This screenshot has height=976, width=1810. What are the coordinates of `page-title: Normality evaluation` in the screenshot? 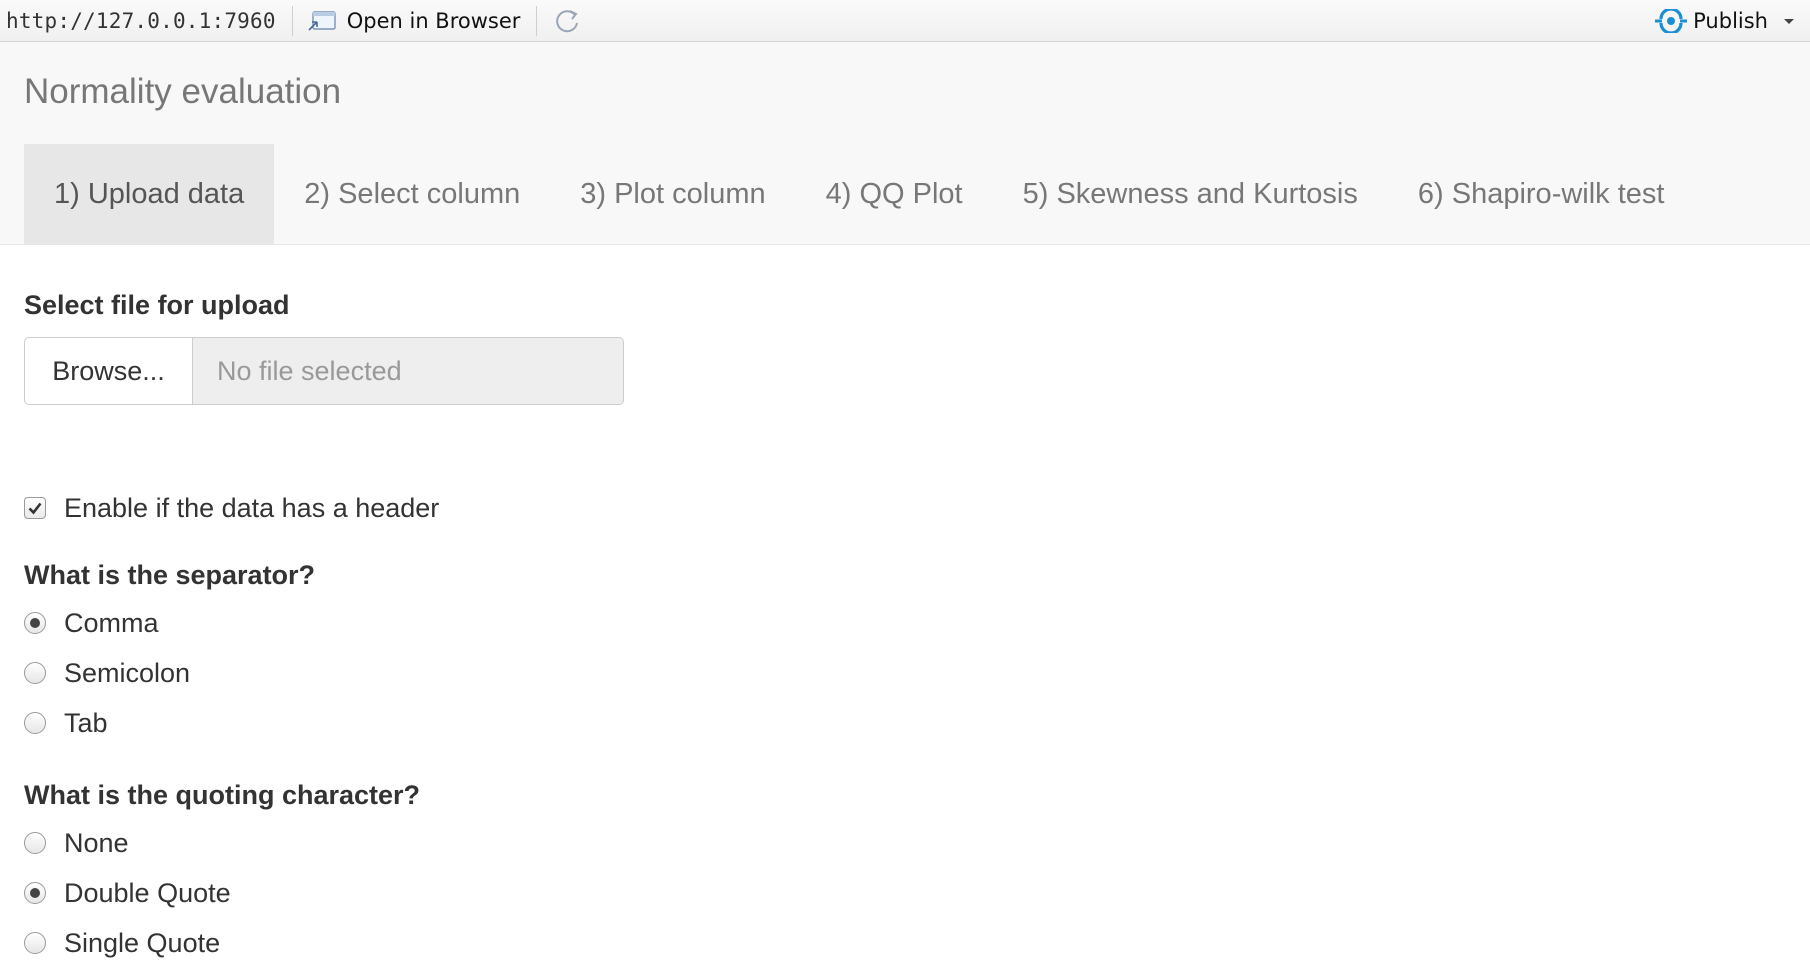 It's located at (183, 91).